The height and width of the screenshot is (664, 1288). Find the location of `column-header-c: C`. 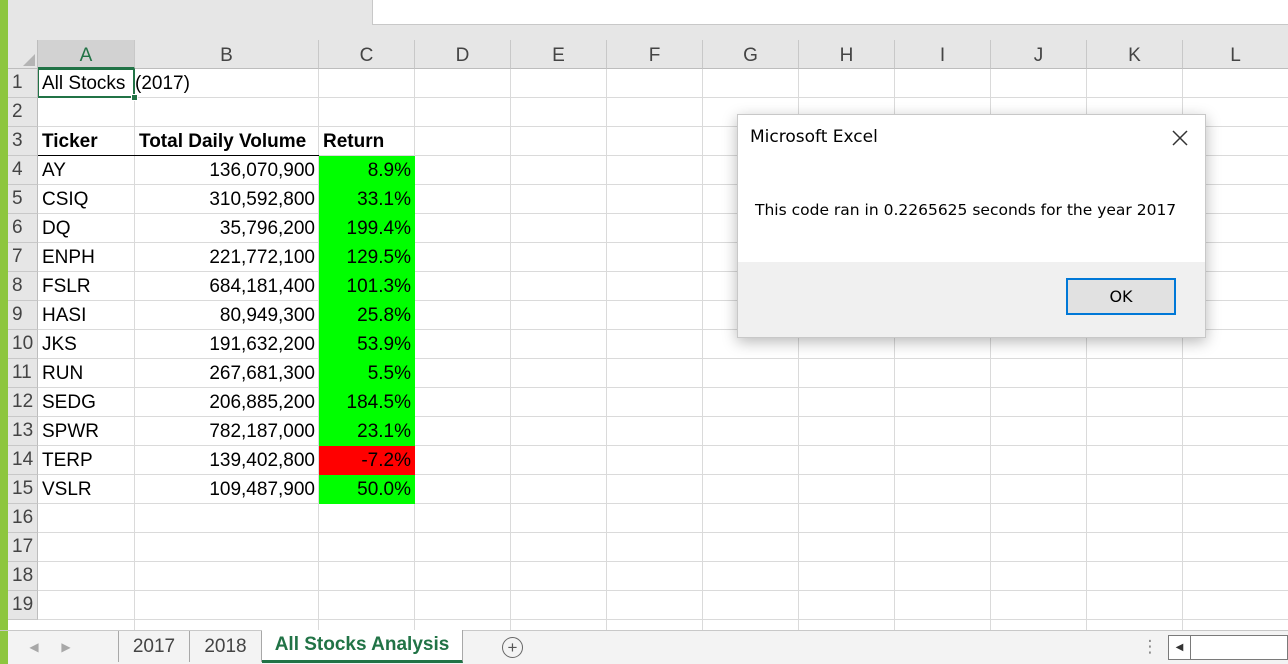

column-header-c: C is located at coordinates (367, 54).